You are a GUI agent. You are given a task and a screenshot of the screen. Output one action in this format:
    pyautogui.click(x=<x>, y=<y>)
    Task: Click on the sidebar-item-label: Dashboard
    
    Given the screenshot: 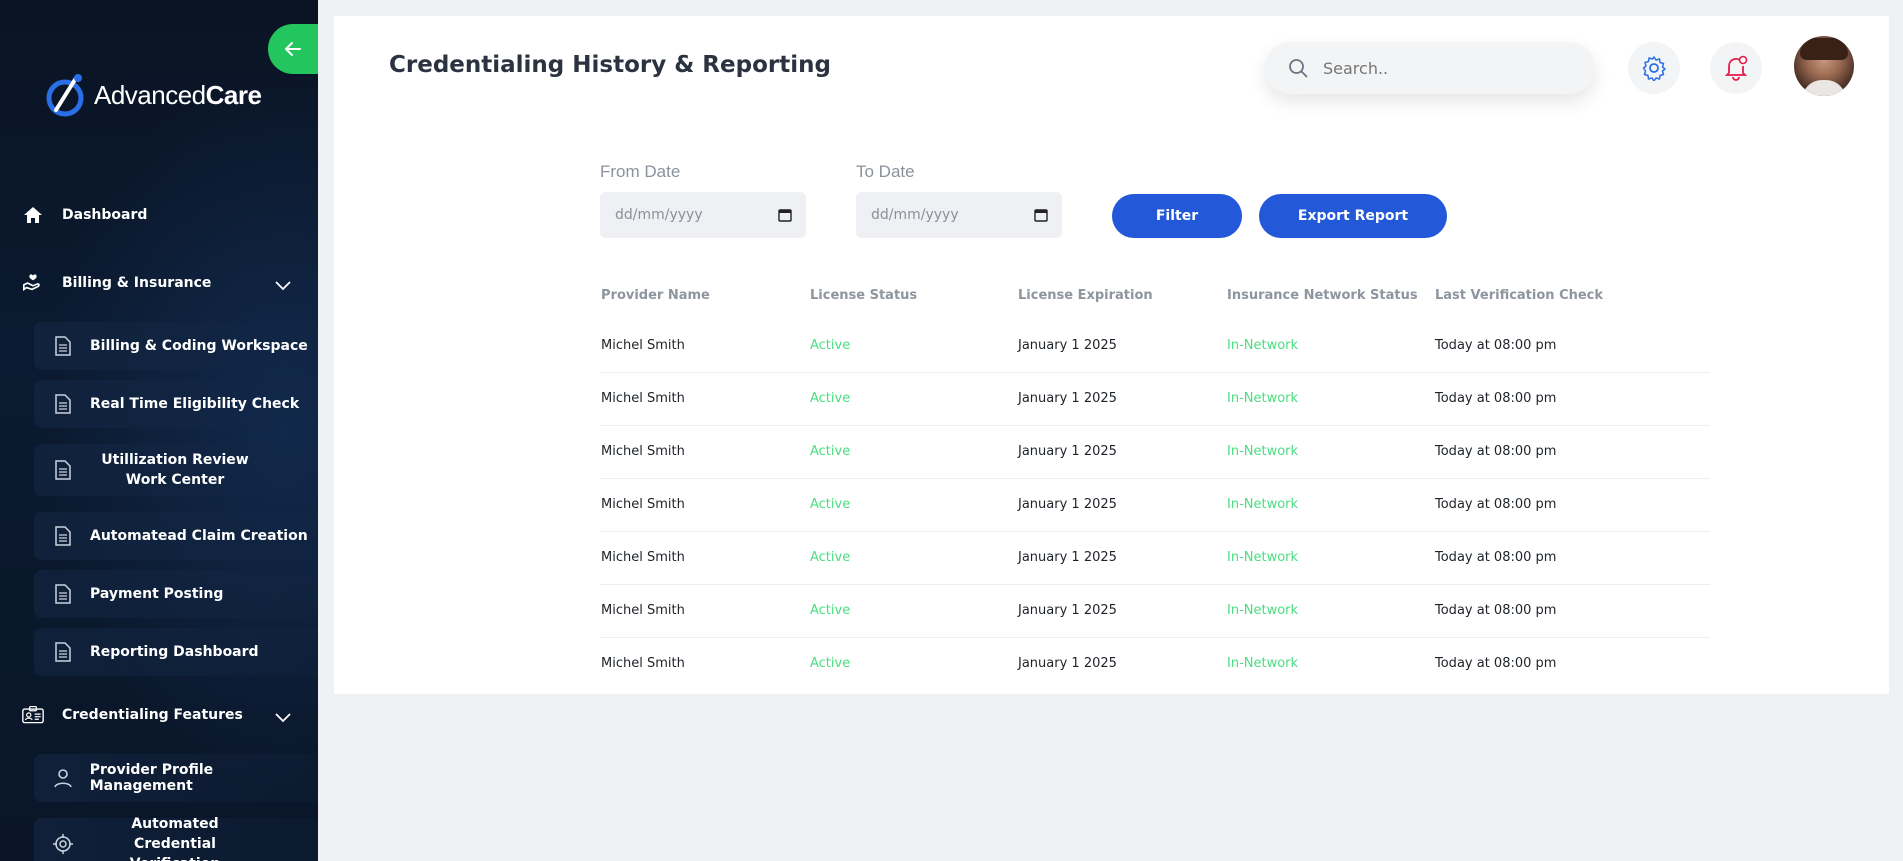 What is the action you would take?
    pyautogui.click(x=105, y=215)
    